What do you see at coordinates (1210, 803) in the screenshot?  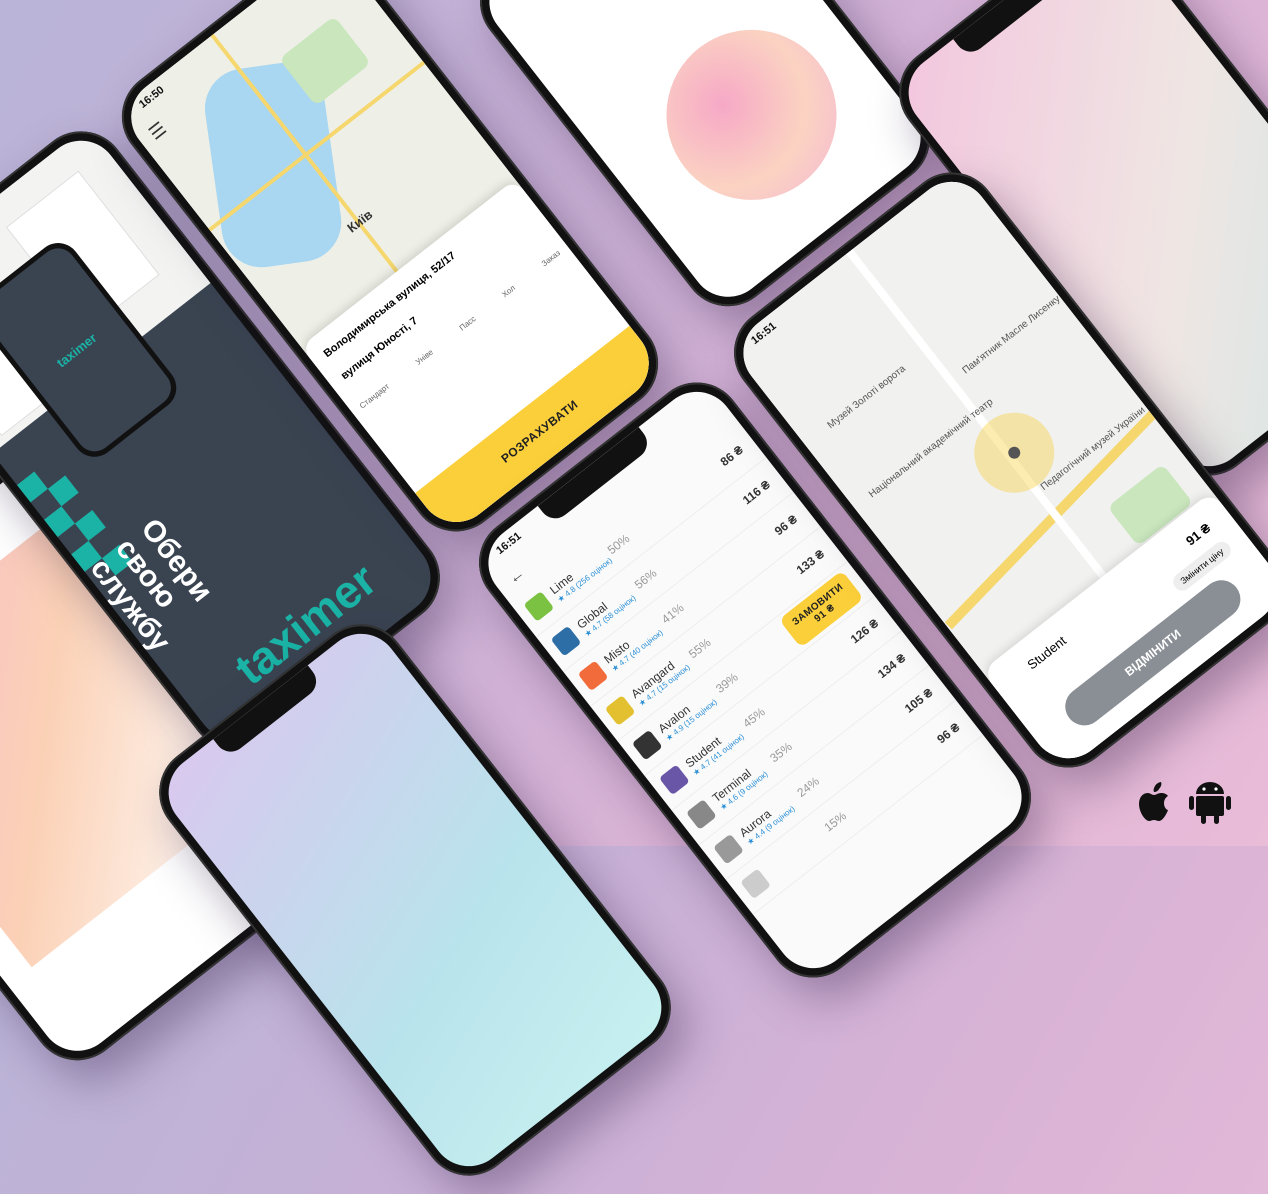 I see `android-icon` at bounding box center [1210, 803].